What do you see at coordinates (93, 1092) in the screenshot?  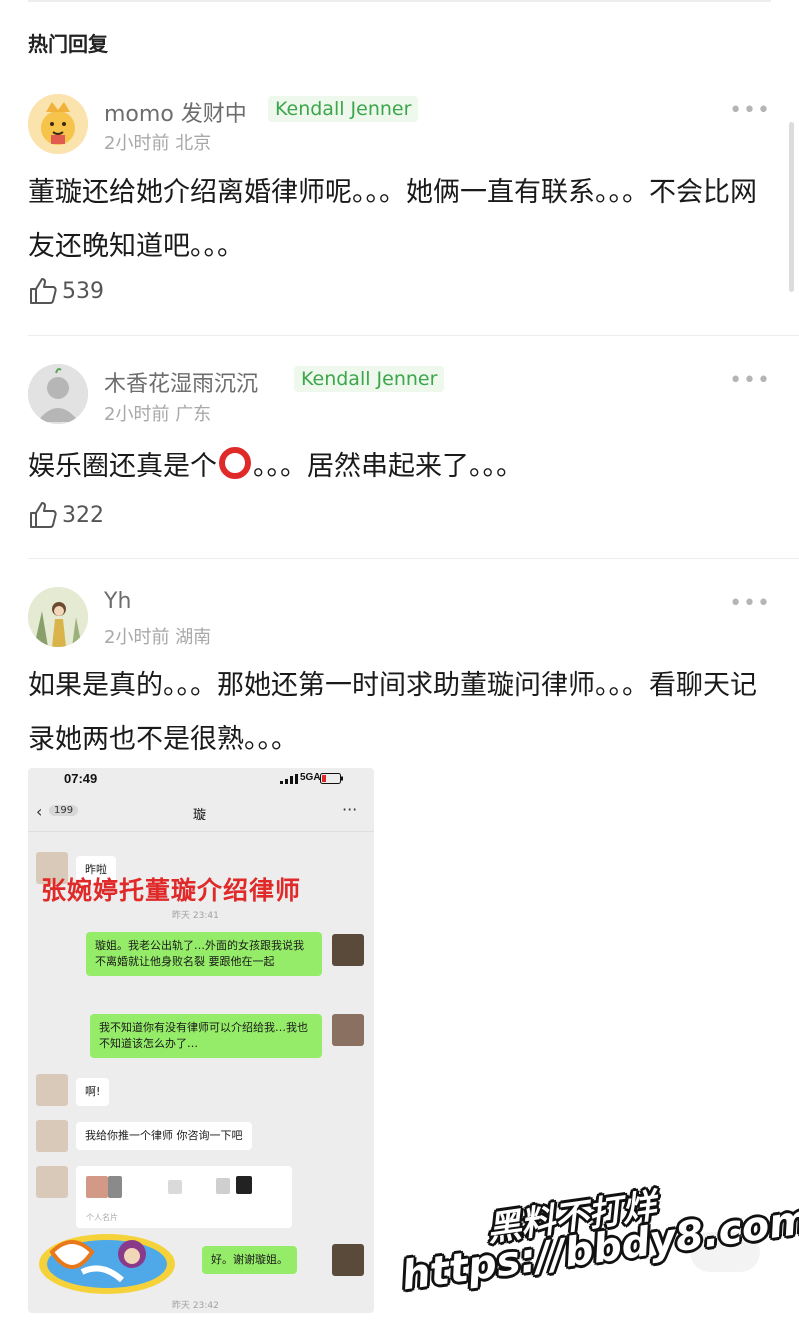 I see `message-bubble-in: 啊!` at bounding box center [93, 1092].